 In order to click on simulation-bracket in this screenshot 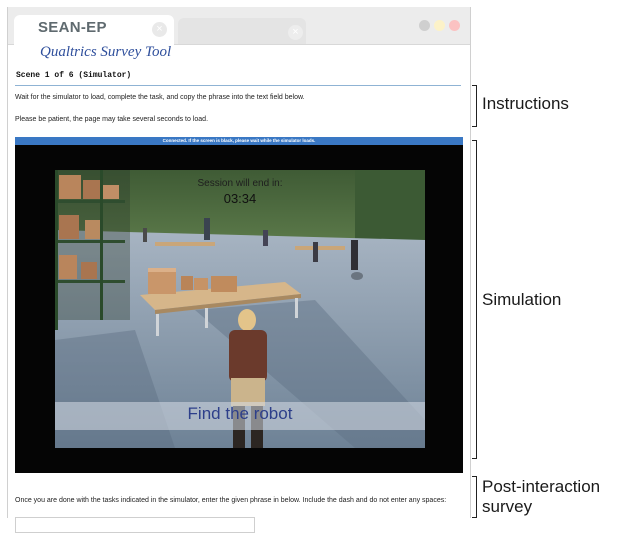, I will do `click(474, 299)`.